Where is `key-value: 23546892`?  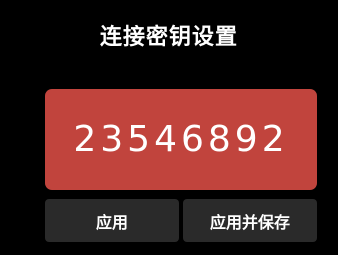
key-value: 23546892 is located at coordinates (181, 139).